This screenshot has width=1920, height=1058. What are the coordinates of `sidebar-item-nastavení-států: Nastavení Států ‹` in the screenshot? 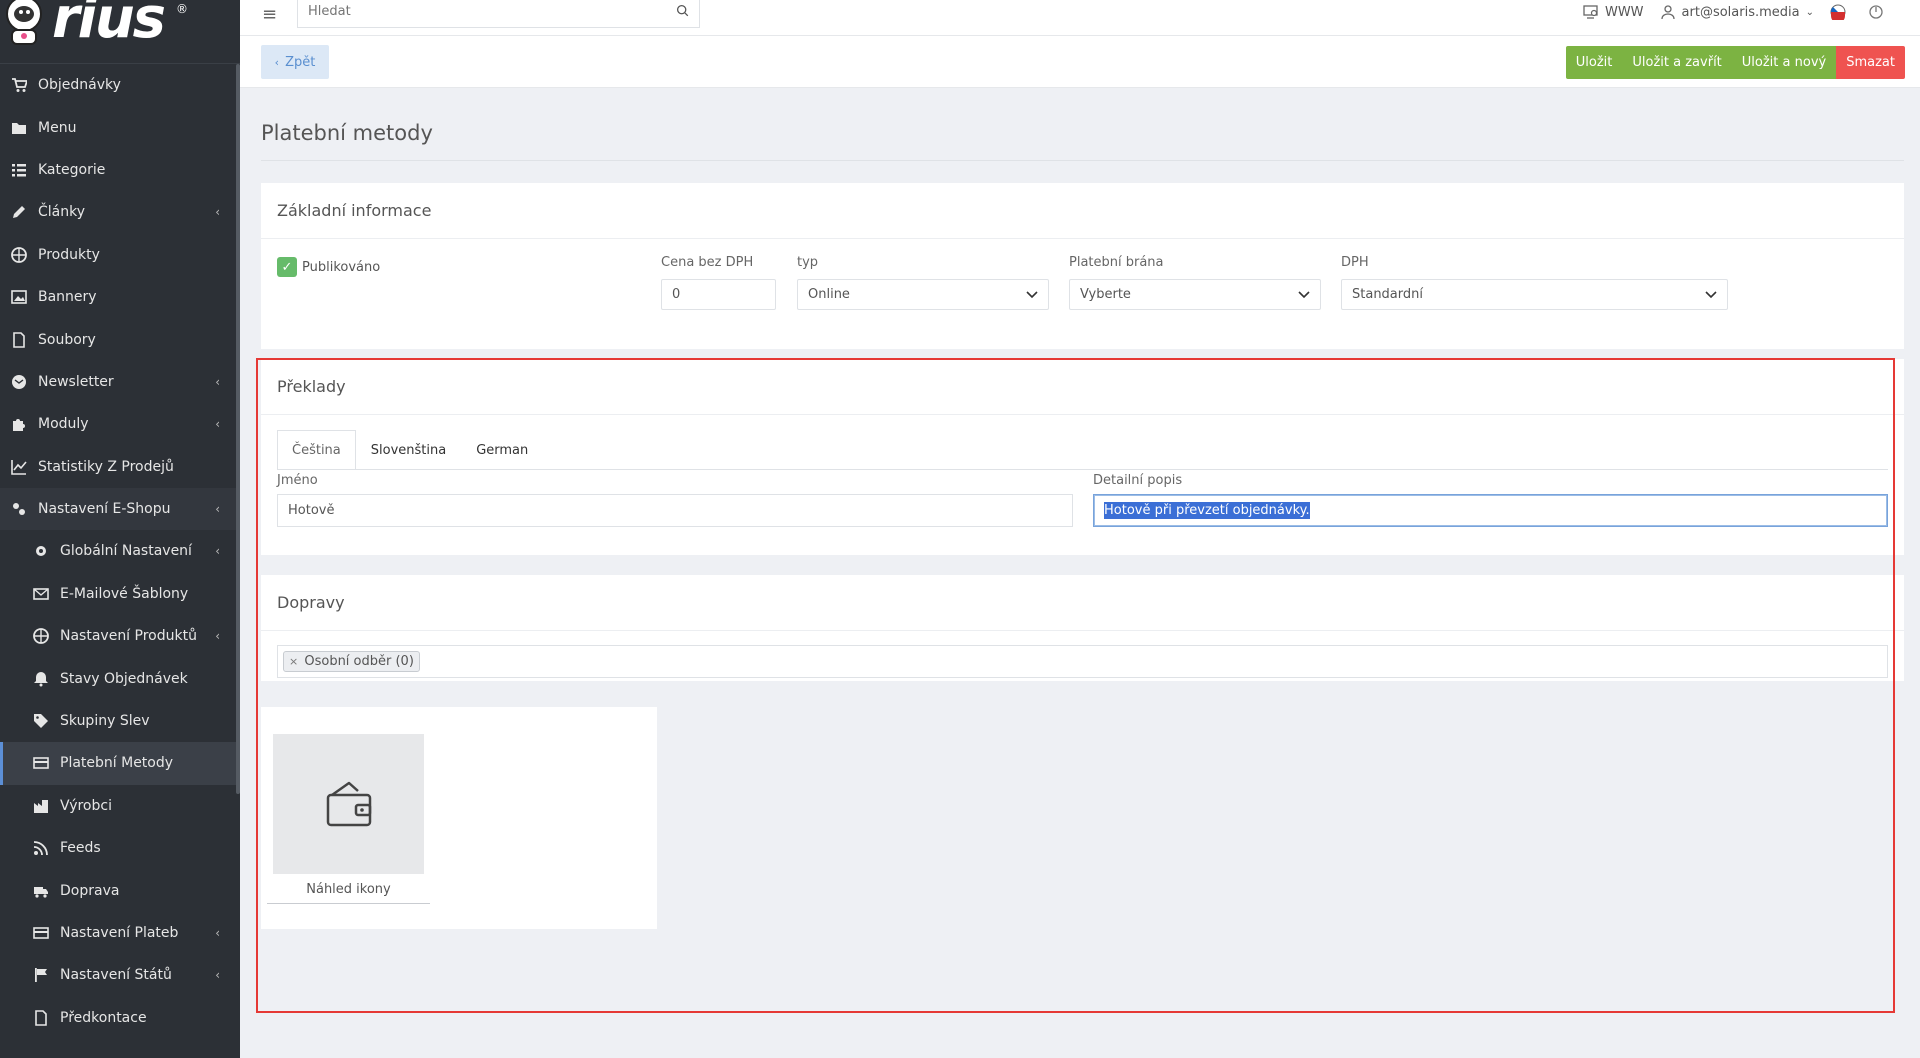 It's located at (120, 975).